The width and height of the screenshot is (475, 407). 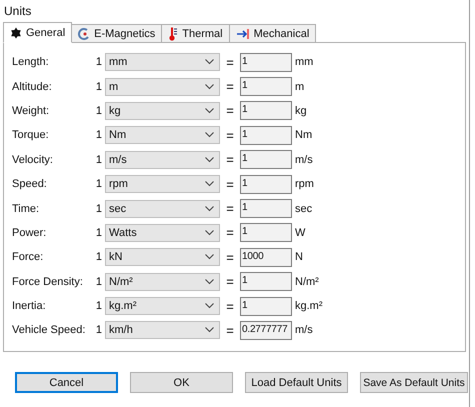 What do you see at coordinates (303, 208) in the screenshot?
I see `base-unit: sec` at bounding box center [303, 208].